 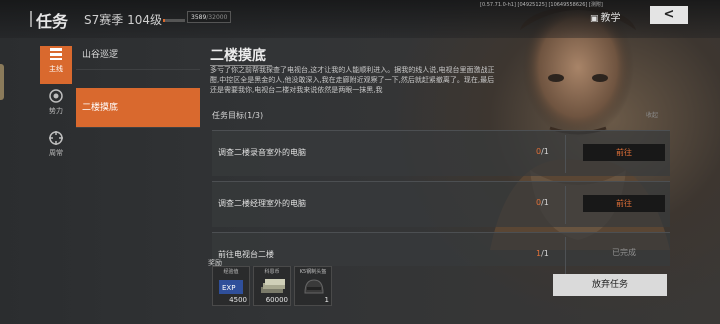 I want to click on tutorial-label: 教学, so click(x=610, y=18).